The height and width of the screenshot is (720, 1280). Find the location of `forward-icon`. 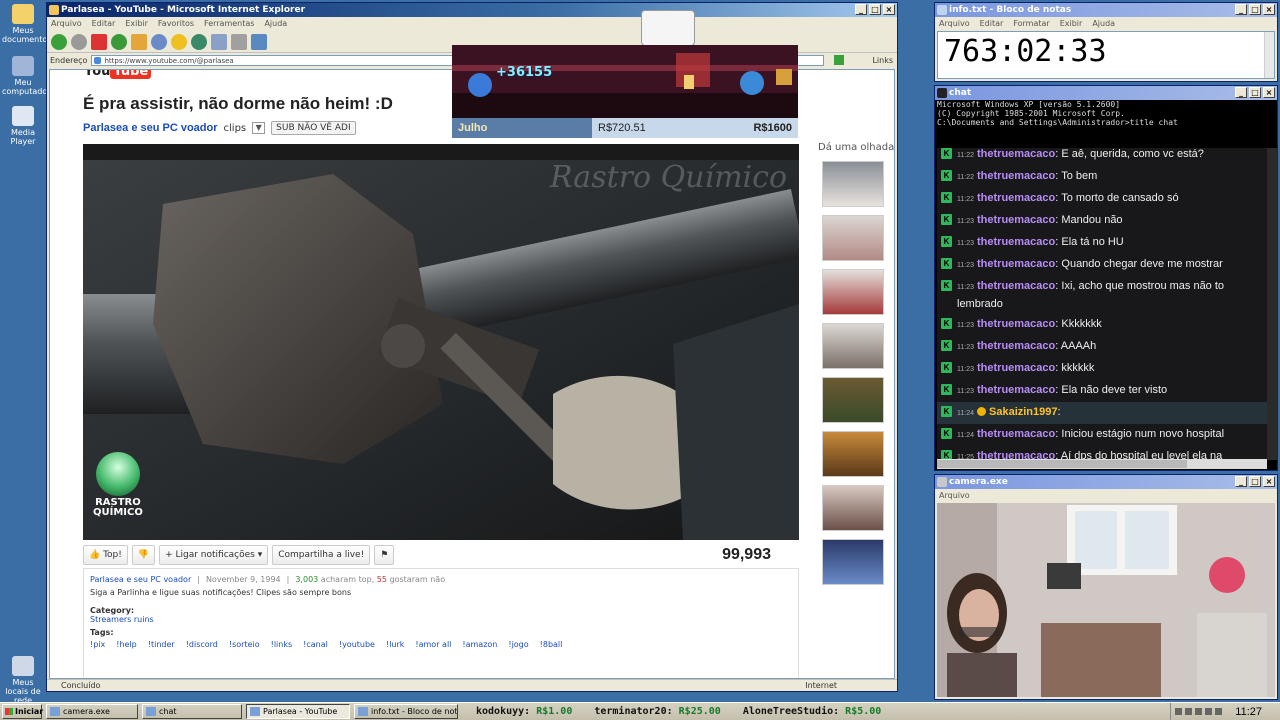

forward-icon is located at coordinates (79, 41).